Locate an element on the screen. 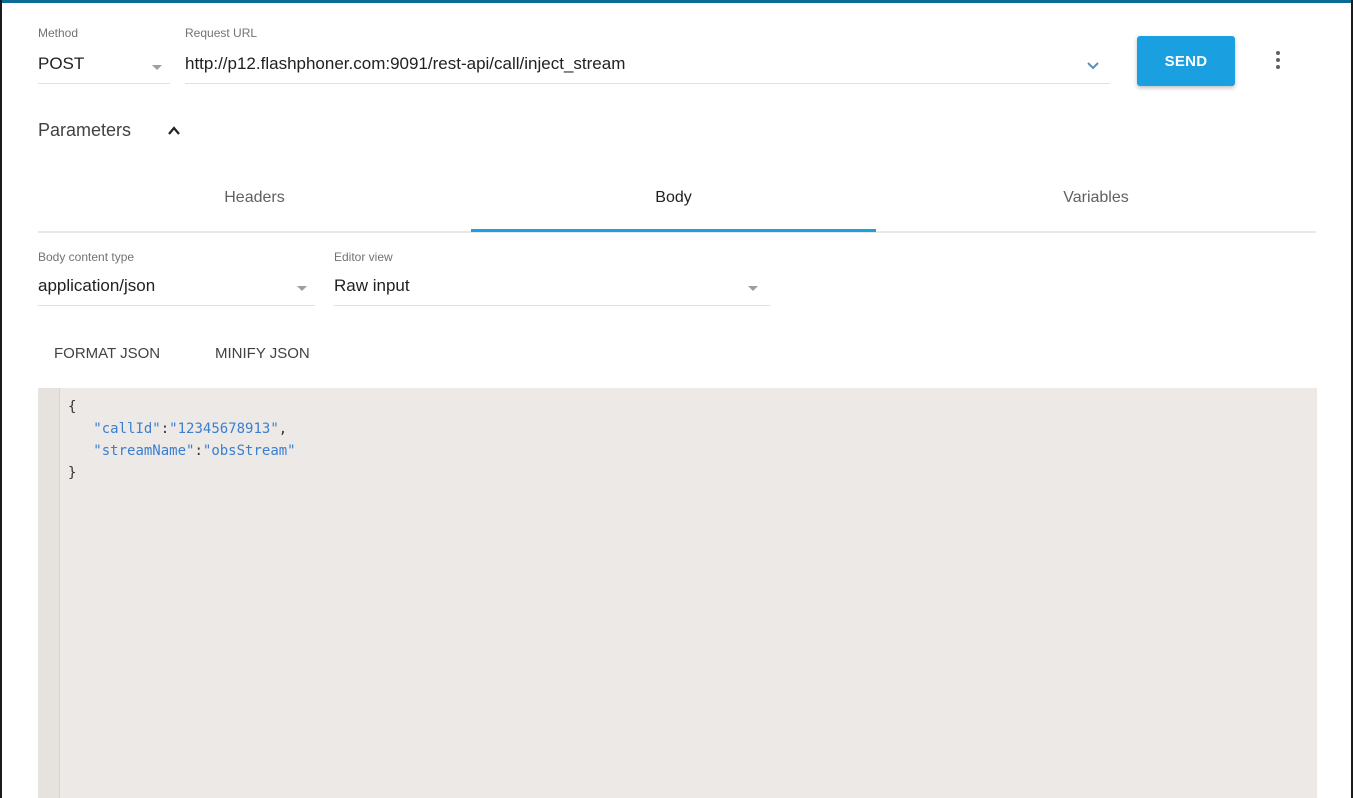 The width and height of the screenshot is (1353, 798). window-left-border is located at coordinates (1, 399).